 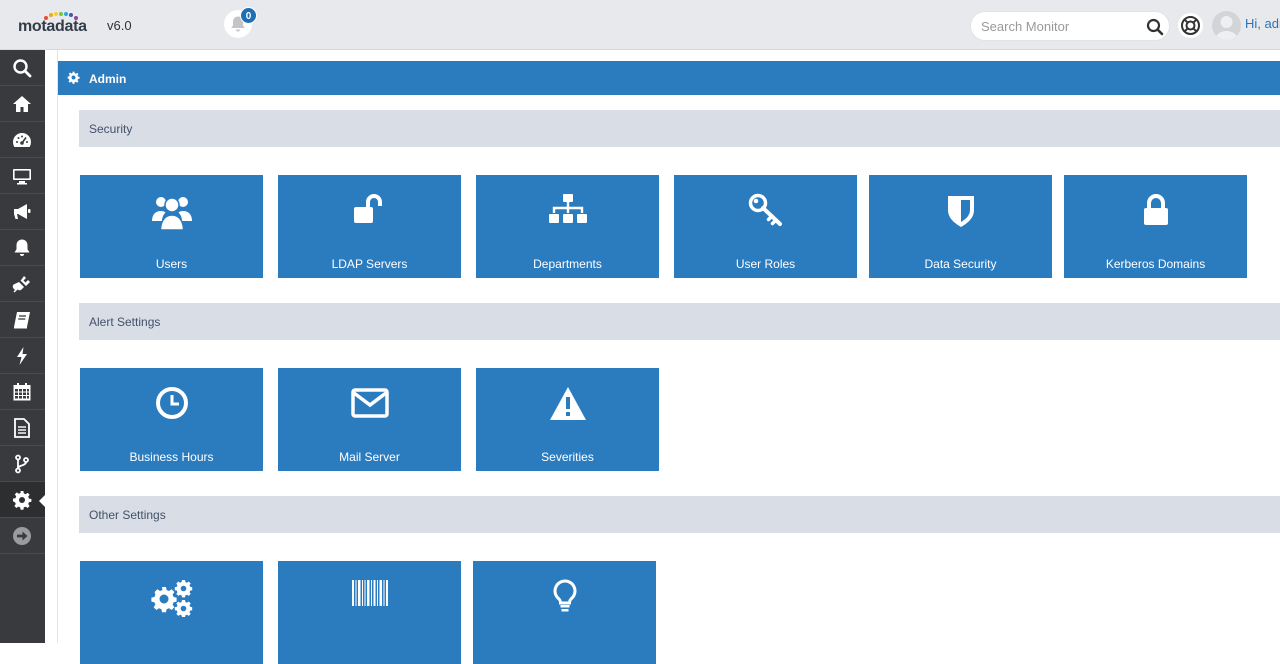 I want to click on shield-icon, so click(x=960, y=211).